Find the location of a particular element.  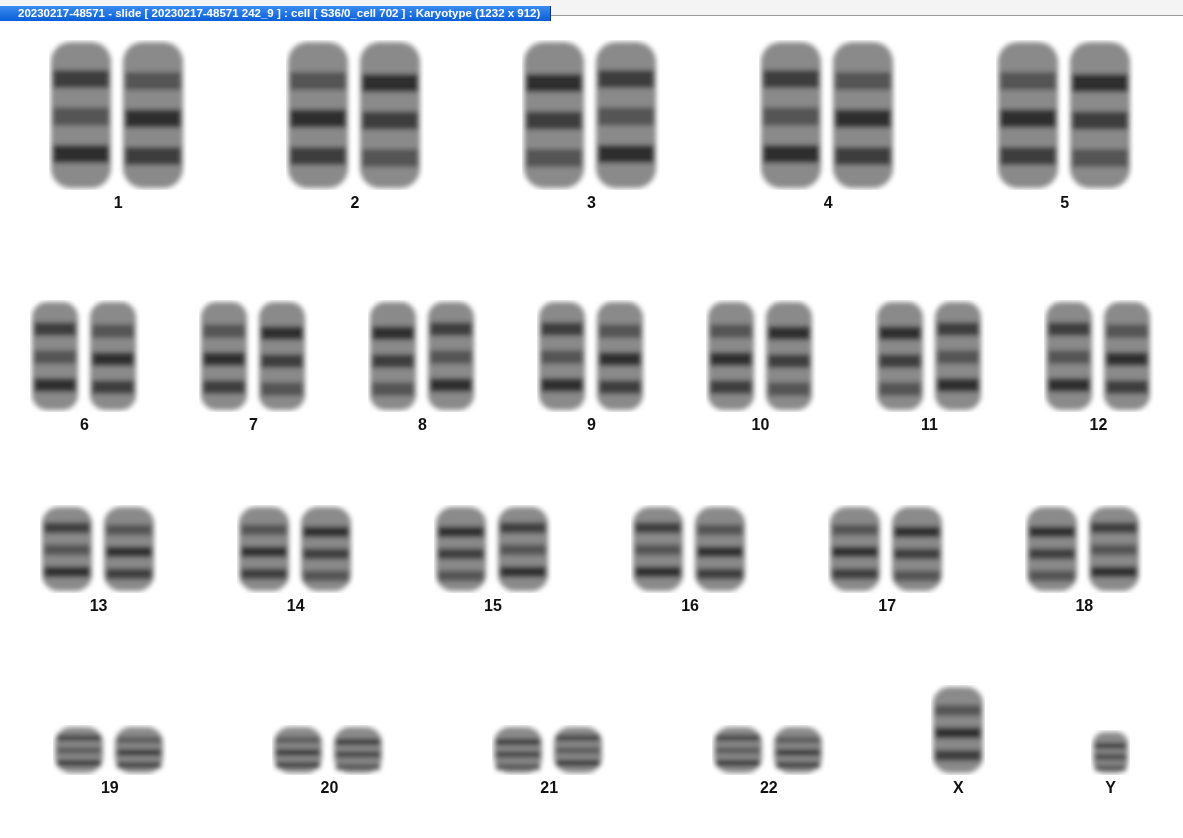

chromosome-image is located at coordinates (1111, 752).